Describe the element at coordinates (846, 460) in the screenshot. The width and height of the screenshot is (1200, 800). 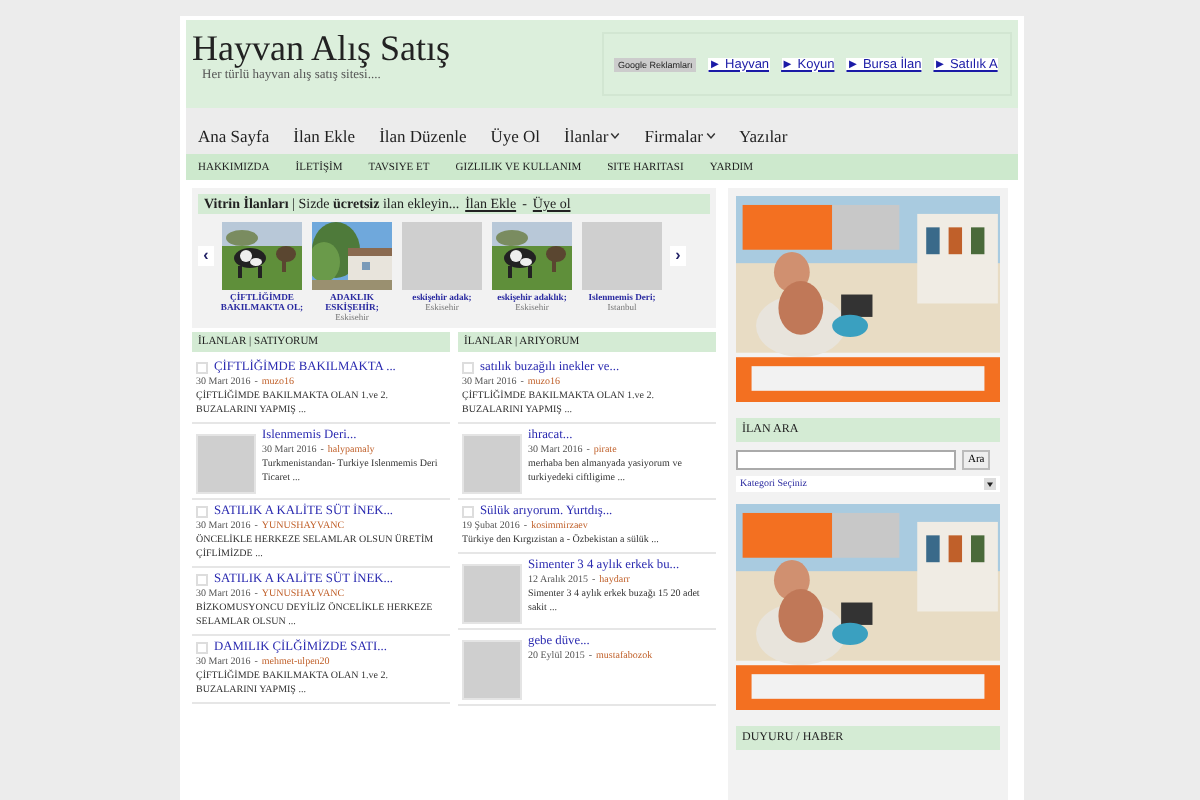
I see `search-field` at that location.